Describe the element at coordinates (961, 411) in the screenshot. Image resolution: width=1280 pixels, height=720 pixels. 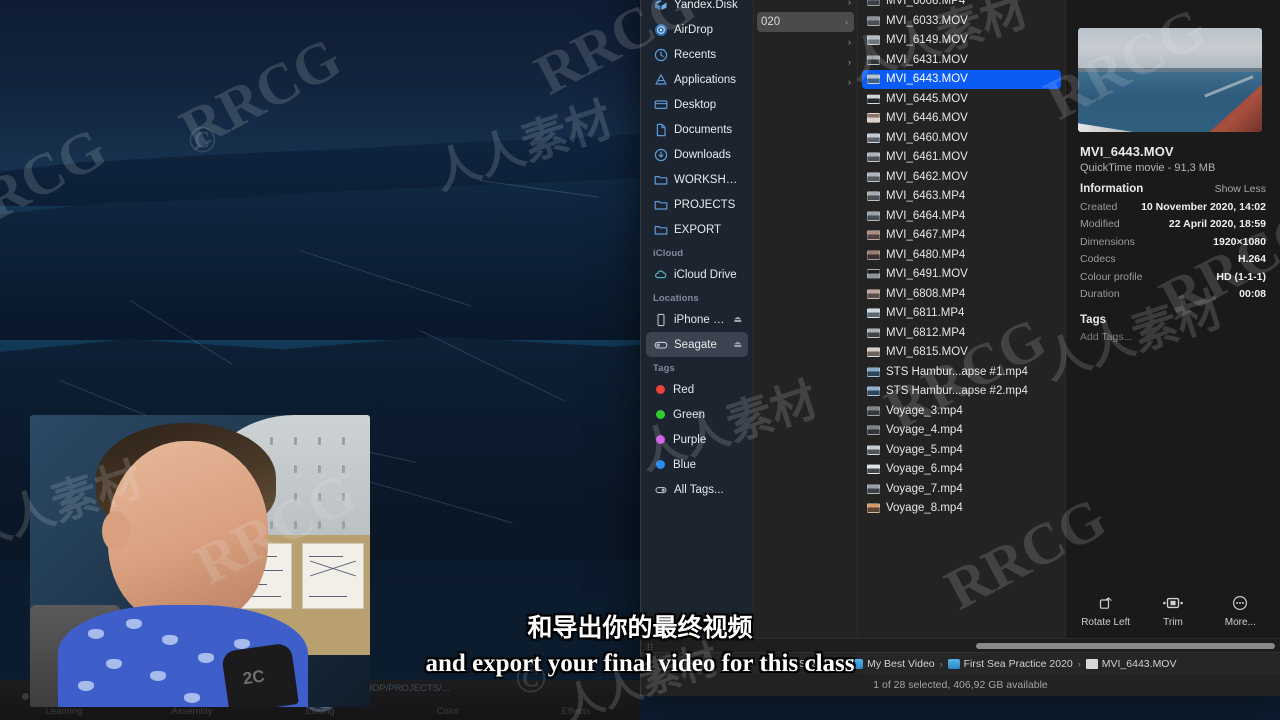
I see `file-row: Voyage_3.mp4` at that location.